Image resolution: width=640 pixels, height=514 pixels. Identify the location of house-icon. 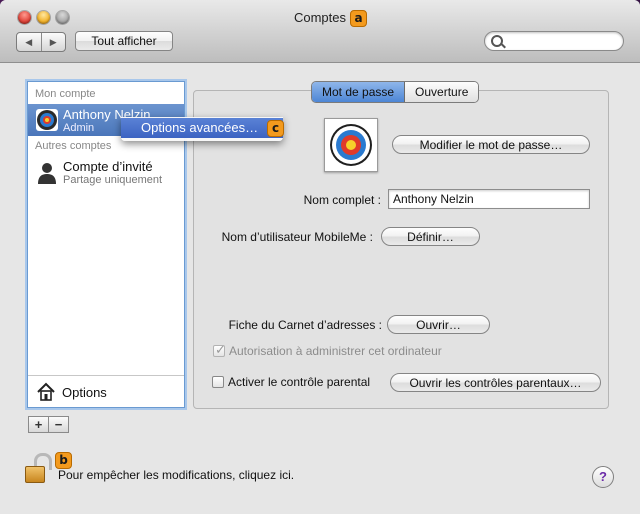
(46, 391).